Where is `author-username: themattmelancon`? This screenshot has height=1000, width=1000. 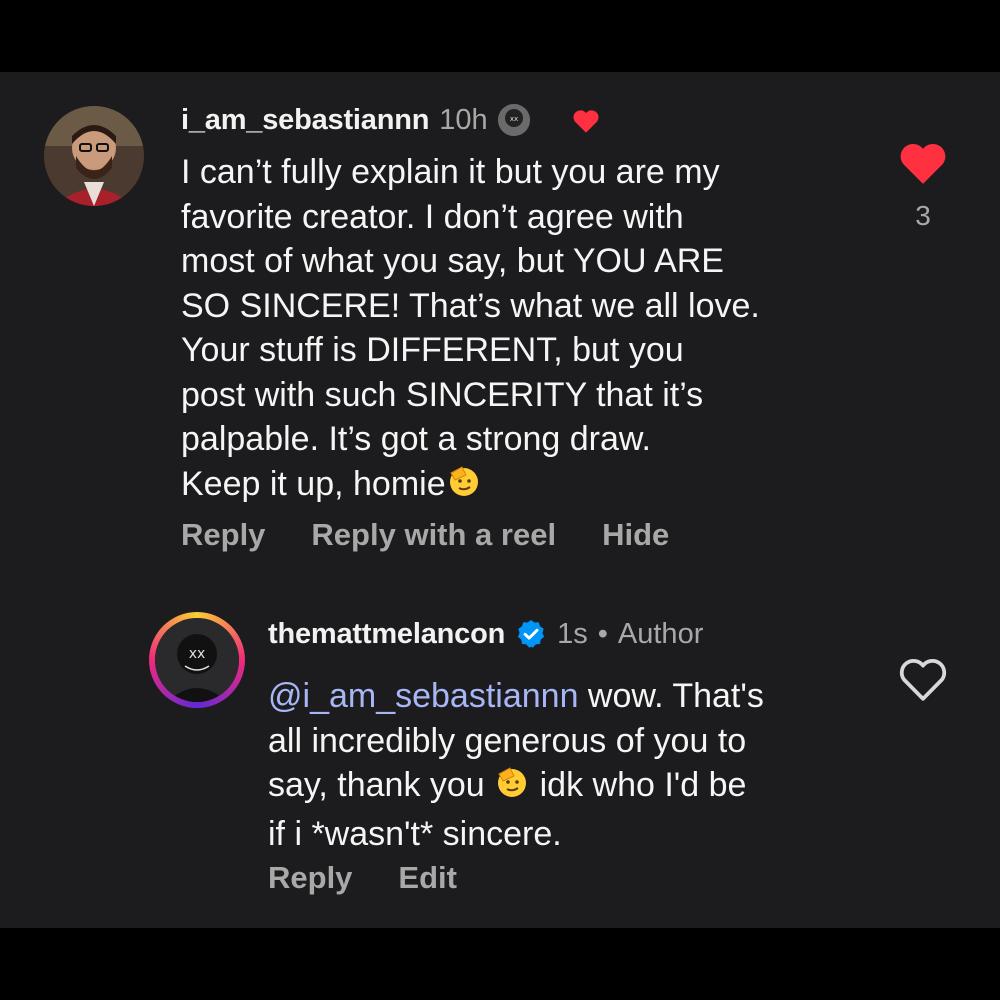 author-username: themattmelancon is located at coordinates (386, 634).